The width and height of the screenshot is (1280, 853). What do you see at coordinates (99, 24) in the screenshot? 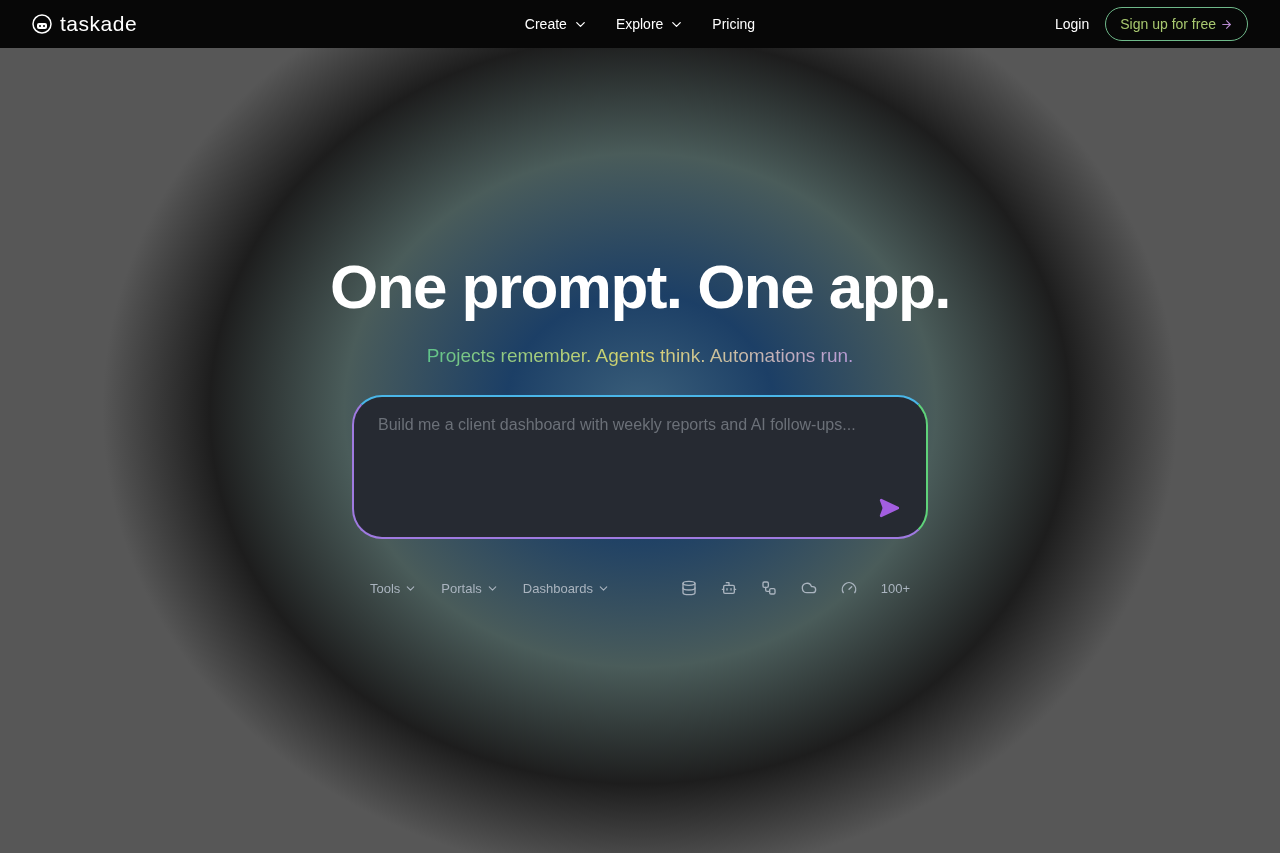
I see `brand-name: taskade` at bounding box center [99, 24].